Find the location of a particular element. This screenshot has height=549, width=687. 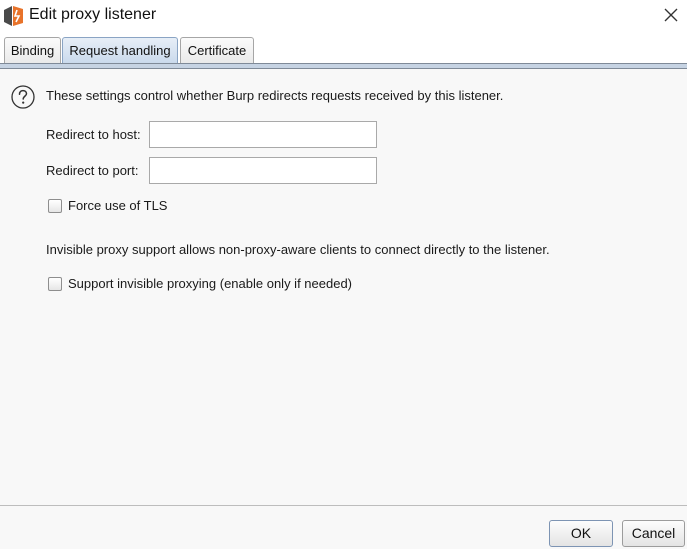

redirect-port-label: Redirect to port: is located at coordinates (92, 170).